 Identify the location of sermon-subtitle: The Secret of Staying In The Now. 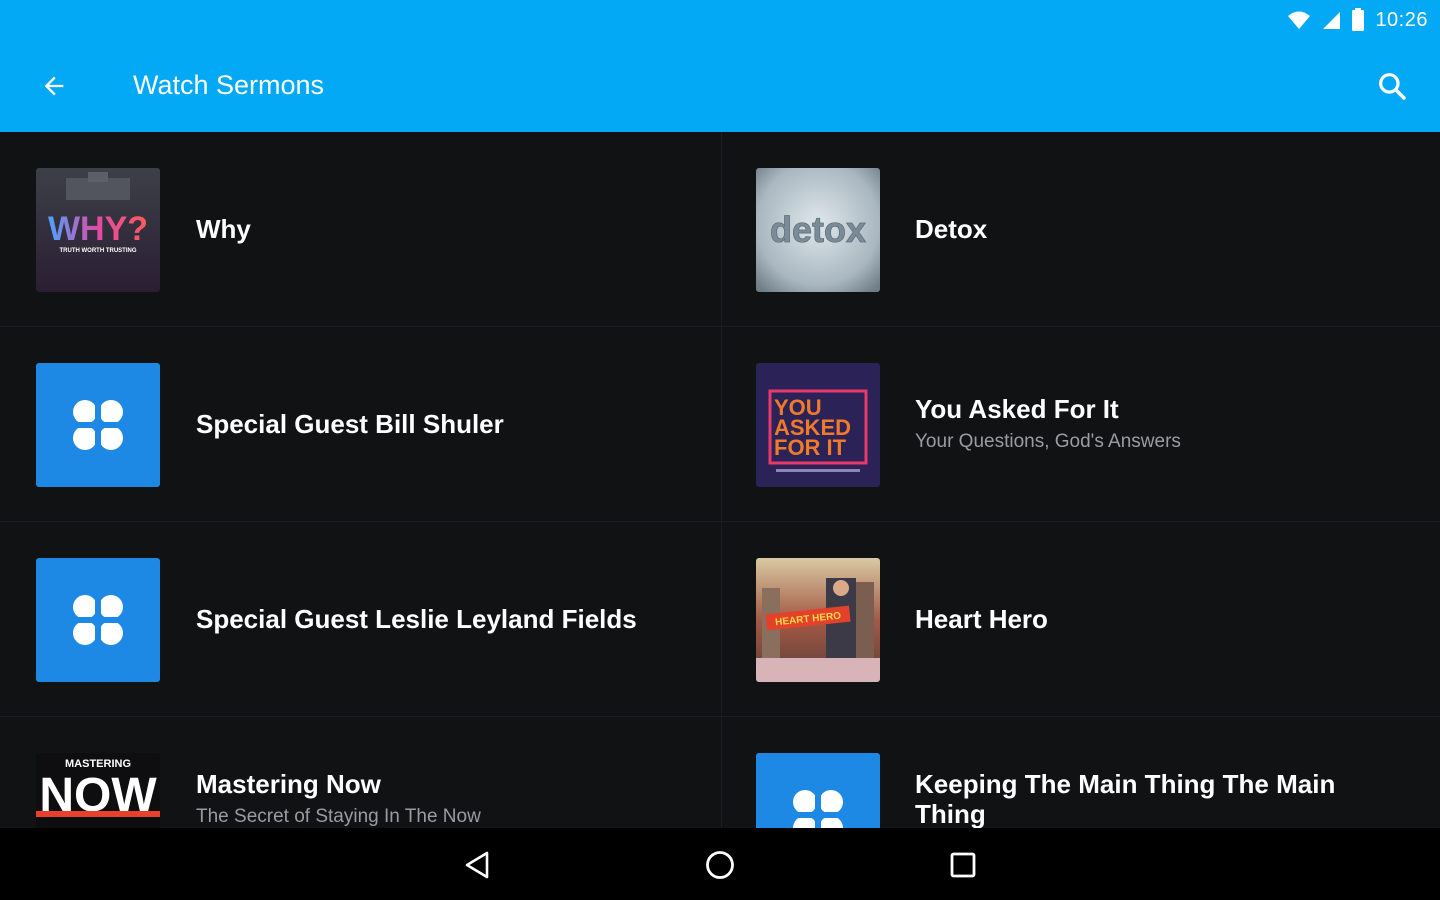
(338, 816).